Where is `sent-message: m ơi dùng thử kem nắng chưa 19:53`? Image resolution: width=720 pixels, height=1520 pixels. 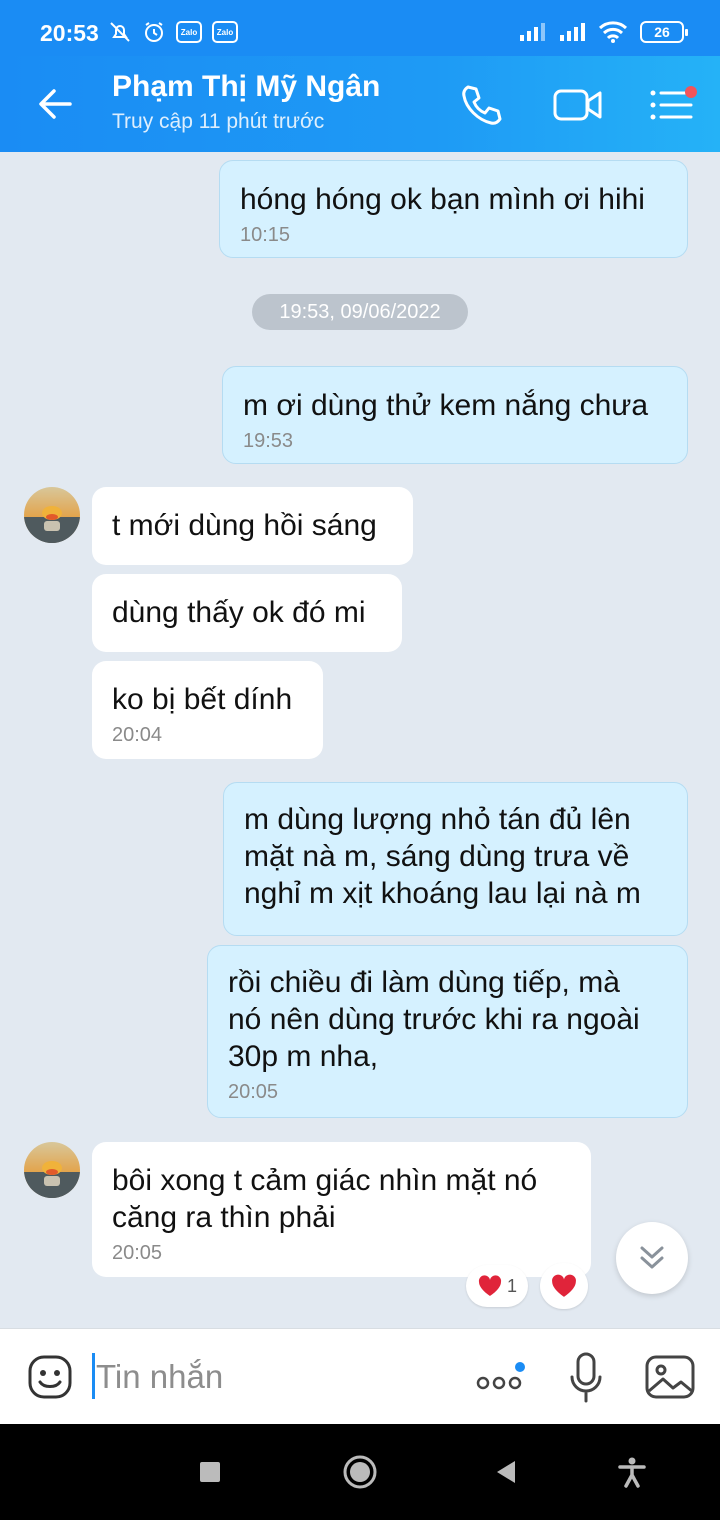
sent-message: m ơi dùng thử kem nắng chưa 19:53 is located at coordinates (455, 415).